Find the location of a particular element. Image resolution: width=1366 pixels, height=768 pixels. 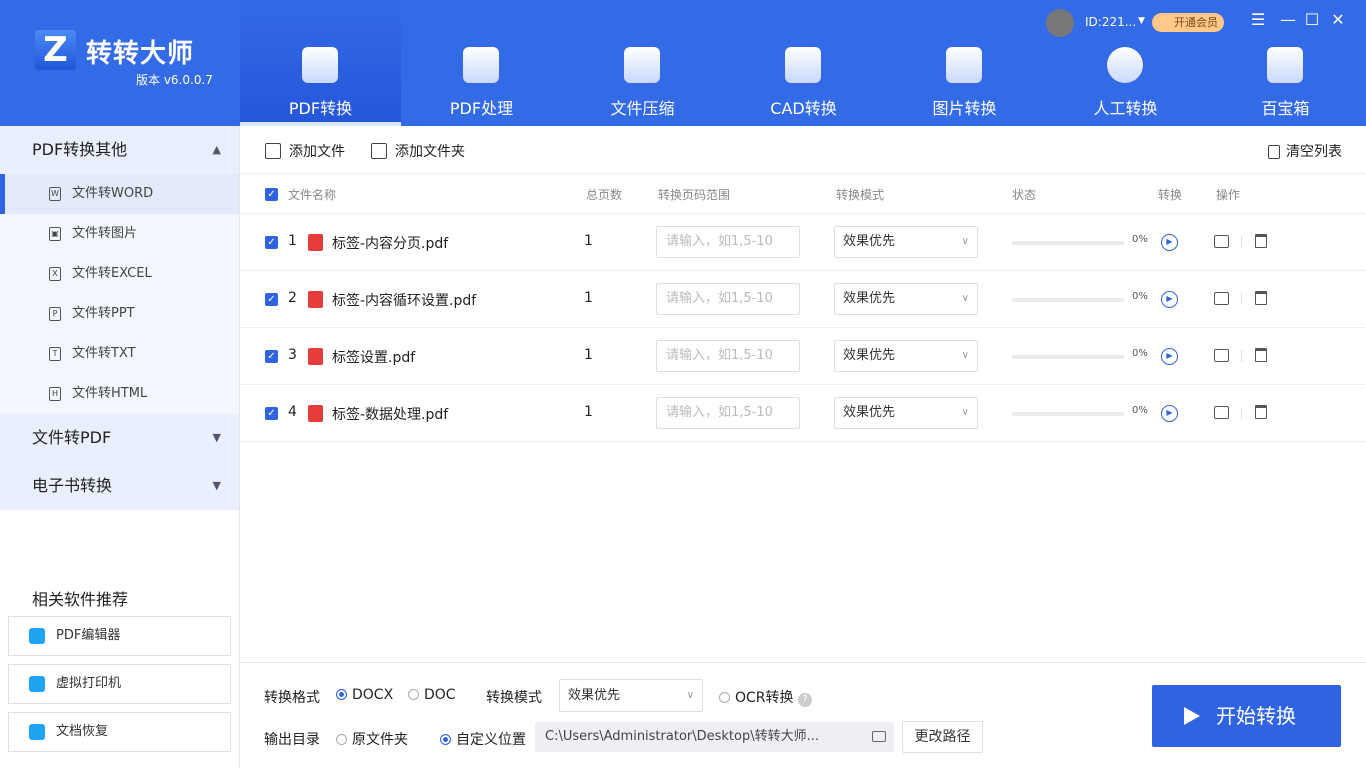

help-icon: ? is located at coordinates (804, 700).